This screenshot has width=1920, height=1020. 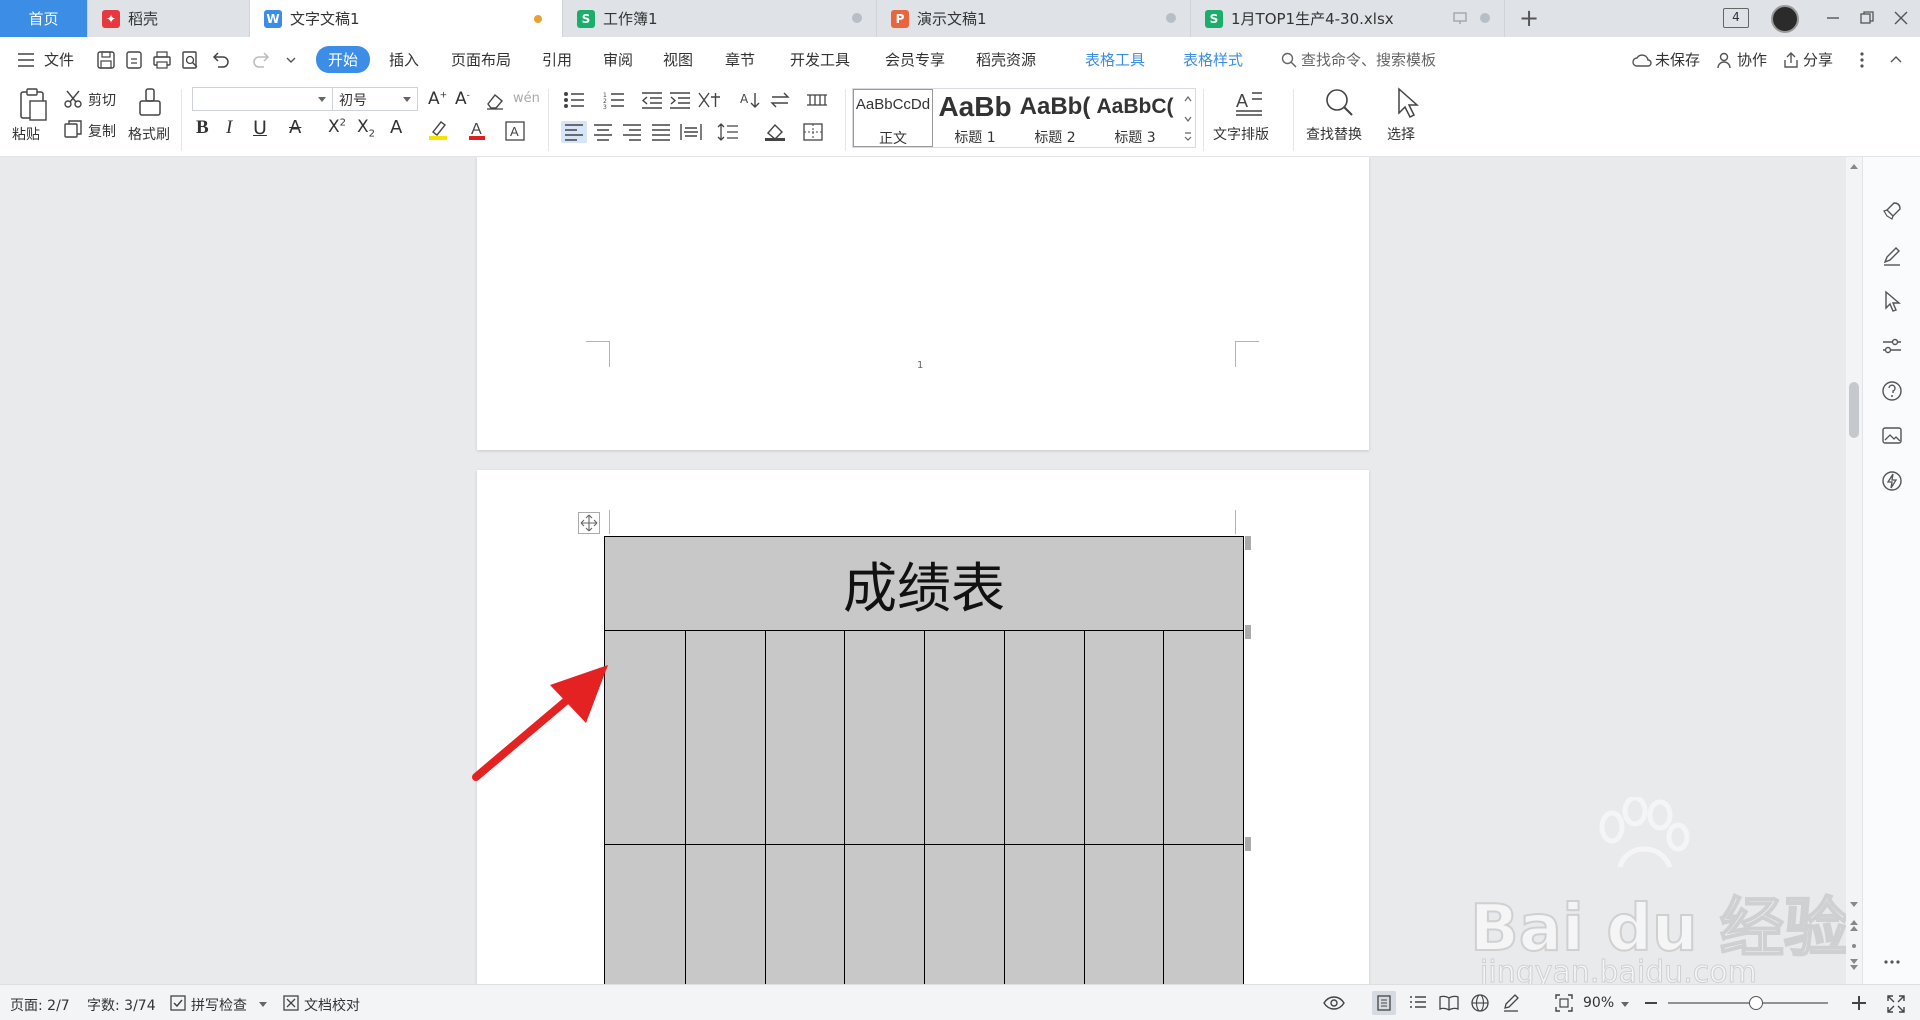 I want to click on scroll-down-icon, so click(x=1854, y=905).